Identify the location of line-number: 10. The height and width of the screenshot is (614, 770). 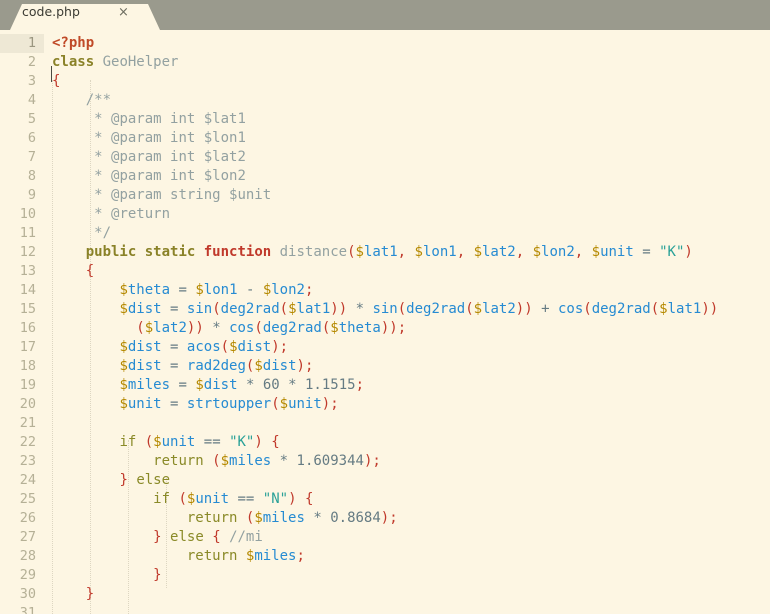
(27, 214).